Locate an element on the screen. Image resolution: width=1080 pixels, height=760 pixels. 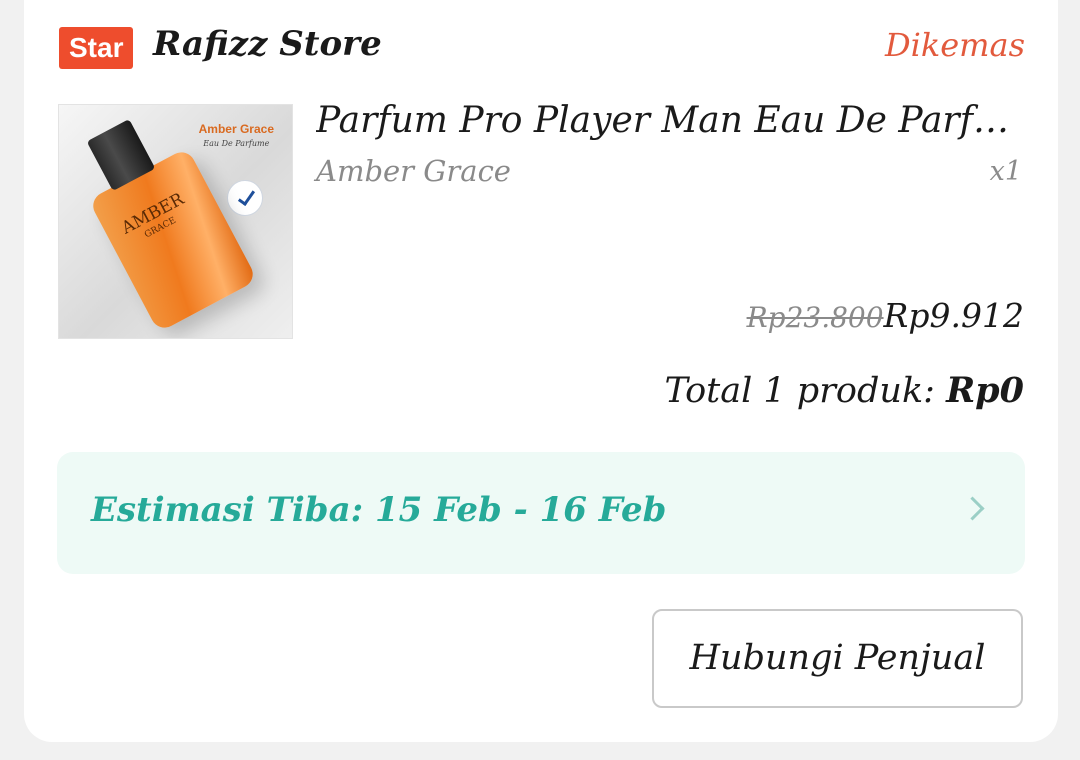
image-brand-text: Amber Grace Eau De Parfume is located at coordinates (236, 135).